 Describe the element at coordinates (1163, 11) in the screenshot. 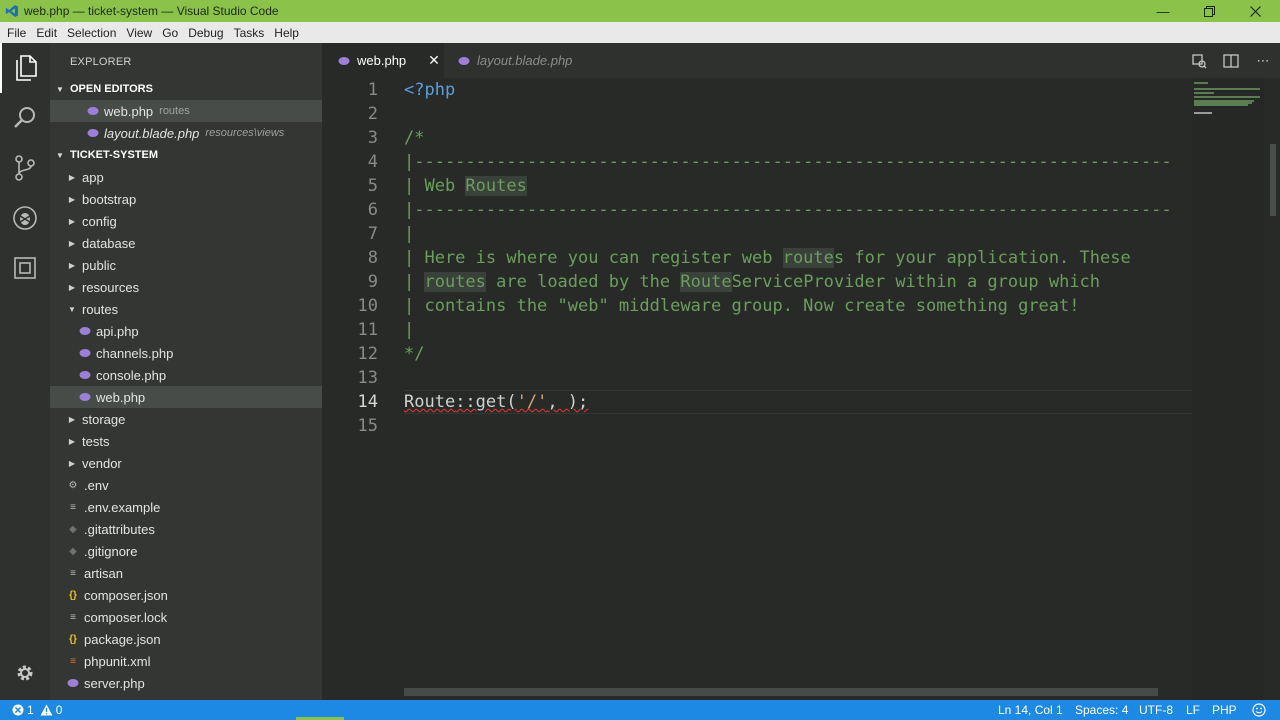

I see `minimize-icon: —` at that location.